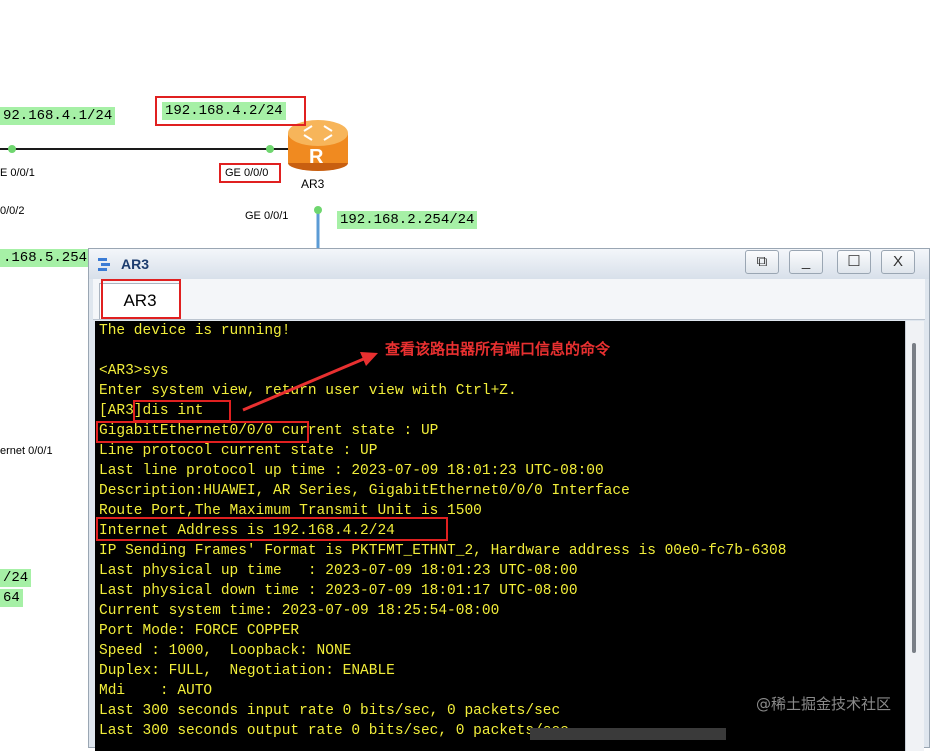  What do you see at coordinates (199, 631) in the screenshot?
I see `terminal-line: Port Mode: FORCE COPPER` at bounding box center [199, 631].